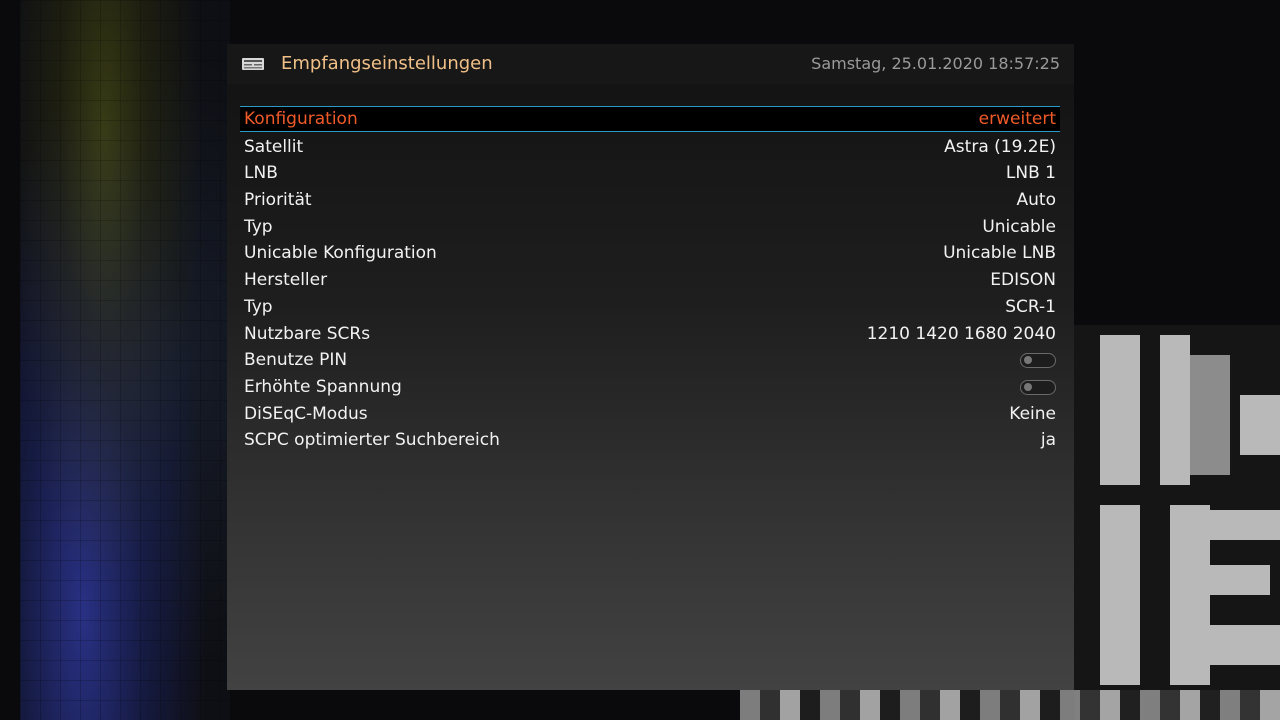 The image size is (1280, 720). I want to click on settings-row: Konfiguration erweitert, so click(650, 119).